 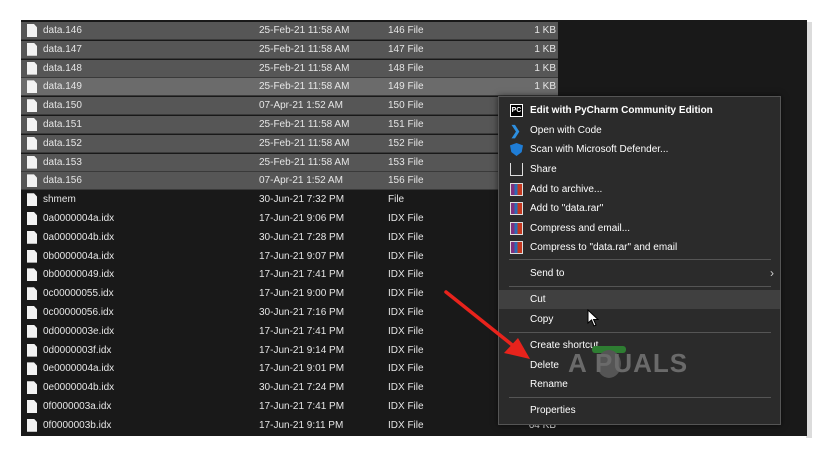 I want to click on file-name: 0f0000003a.idx, so click(x=77, y=406).